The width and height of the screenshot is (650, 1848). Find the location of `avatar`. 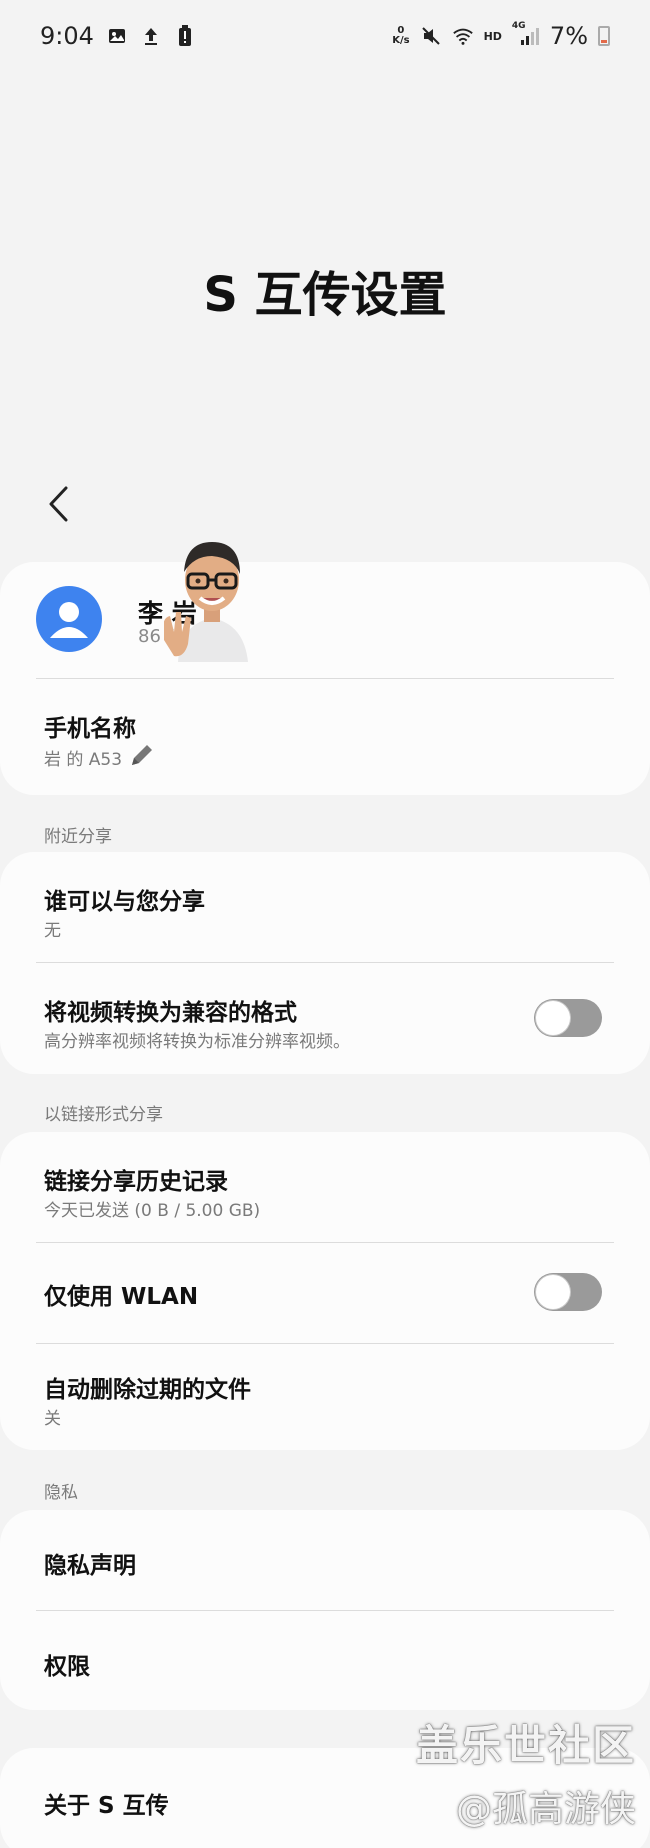

avatar is located at coordinates (69, 619).